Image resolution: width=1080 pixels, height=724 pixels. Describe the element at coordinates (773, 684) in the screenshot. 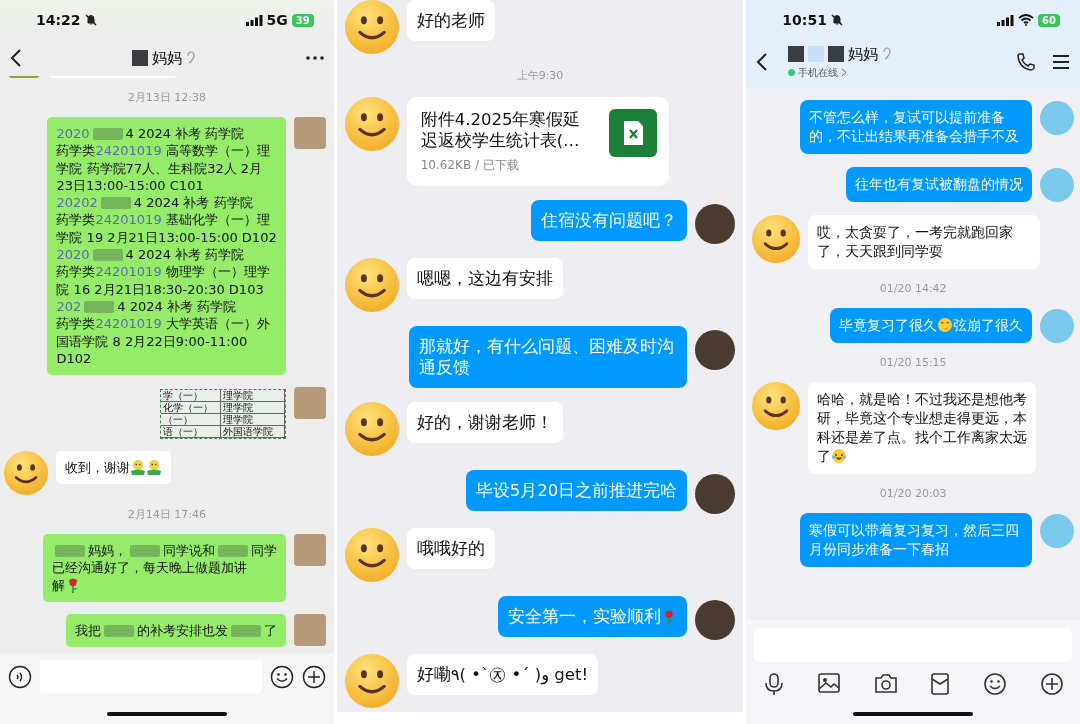

I see `microphone-icon` at that location.